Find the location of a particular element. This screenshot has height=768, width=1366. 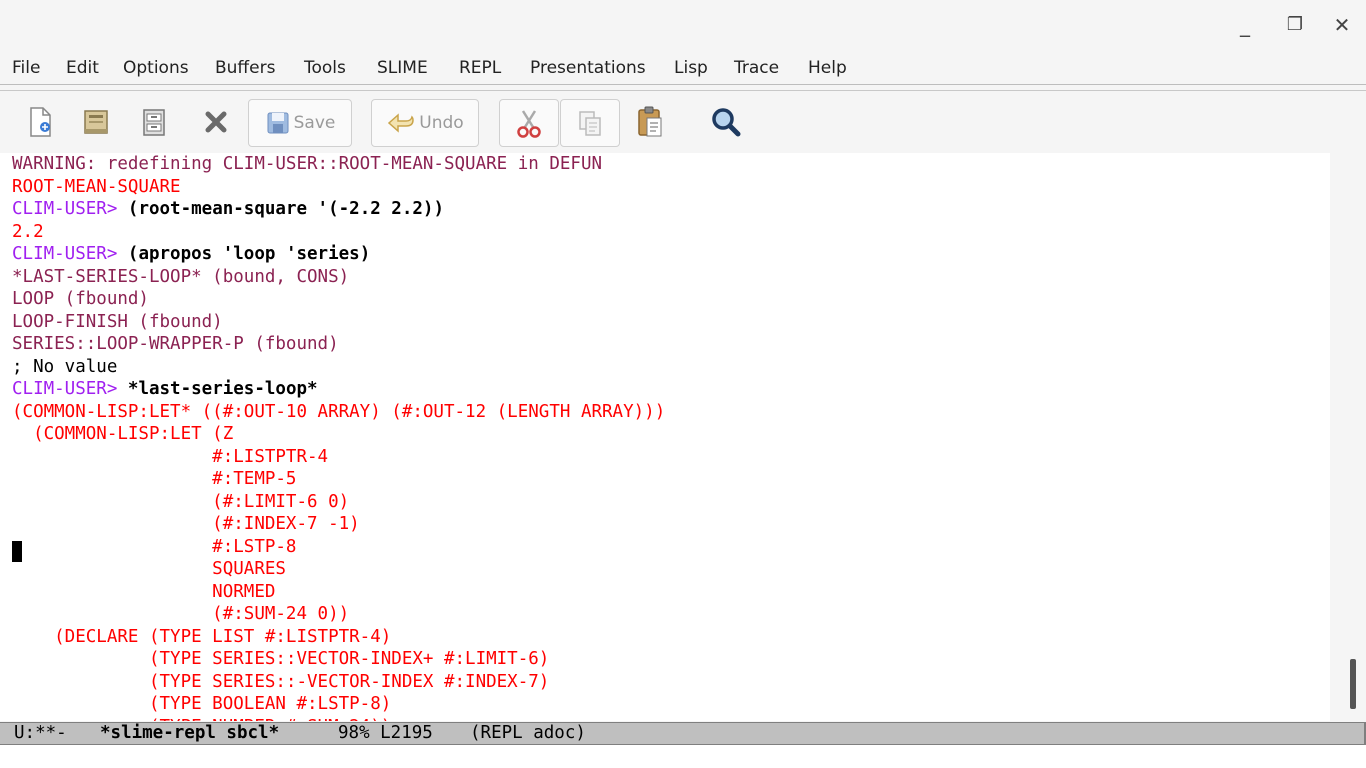

vertical-scrollbar is located at coordinates (1348, 437).